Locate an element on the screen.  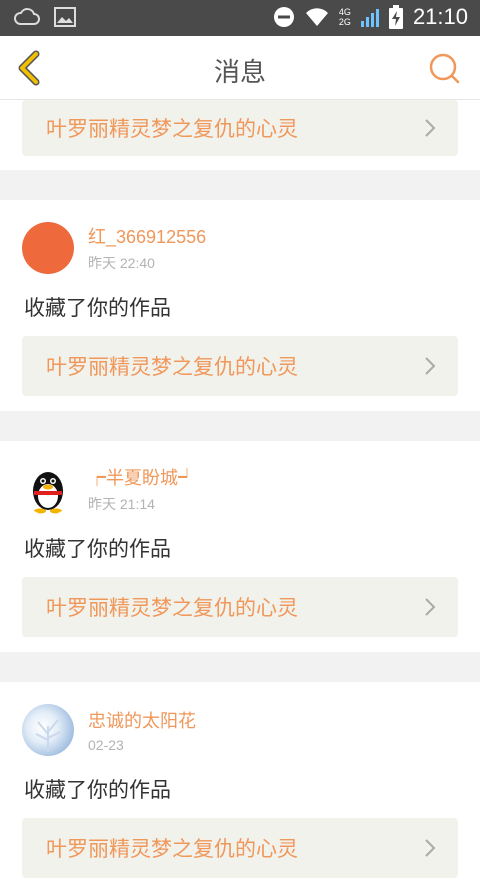
snowy-tree-icon is located at coordinates (48, 735).